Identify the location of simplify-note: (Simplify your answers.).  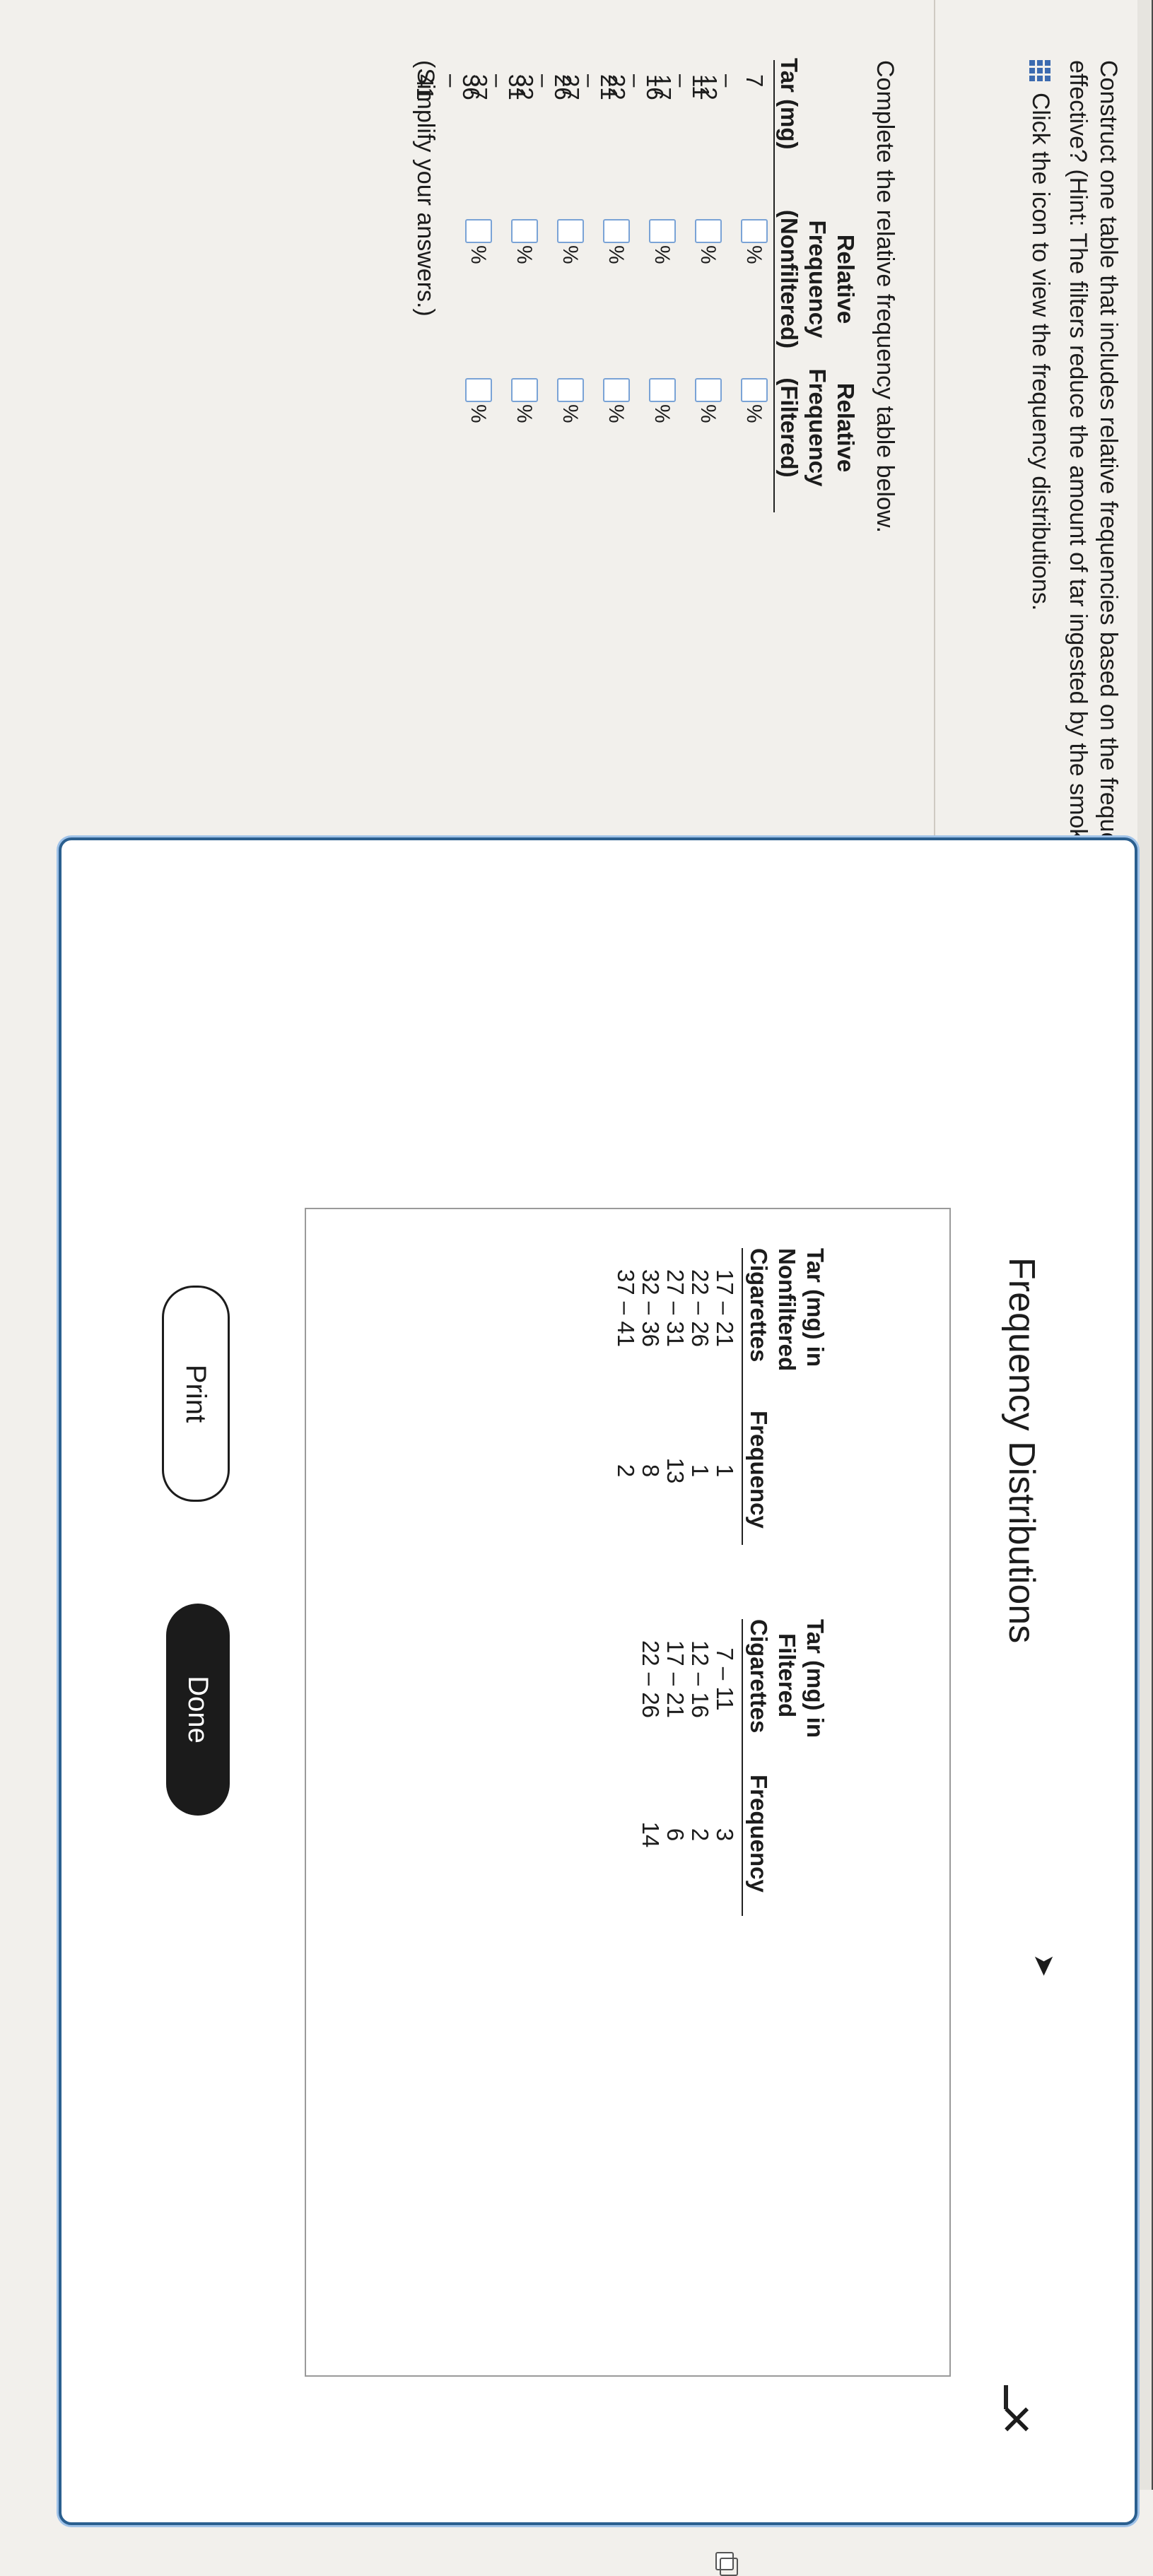
(426, 188).